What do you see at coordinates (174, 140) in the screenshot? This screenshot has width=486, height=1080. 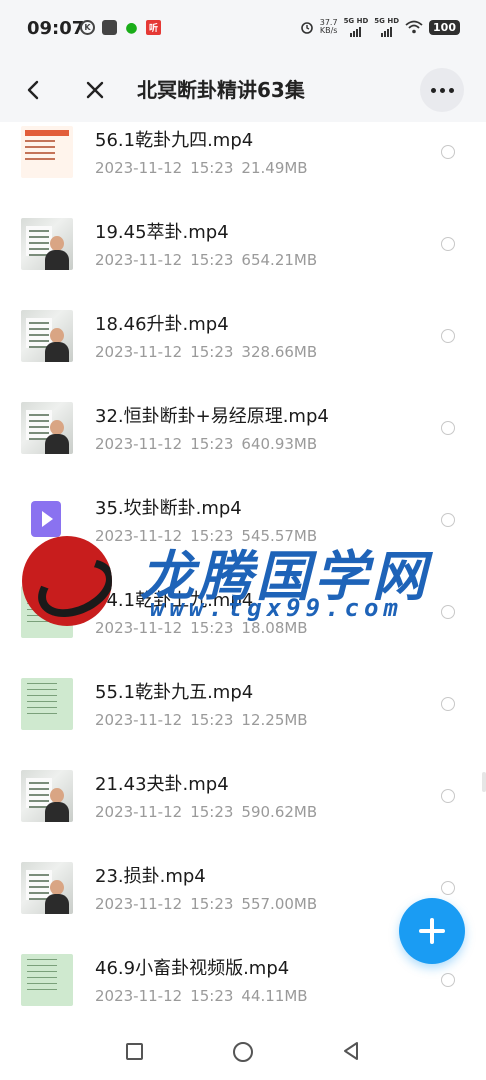 I see `file-name: 56.1乾卦九四.mp4` at bounding box center [174, 140].